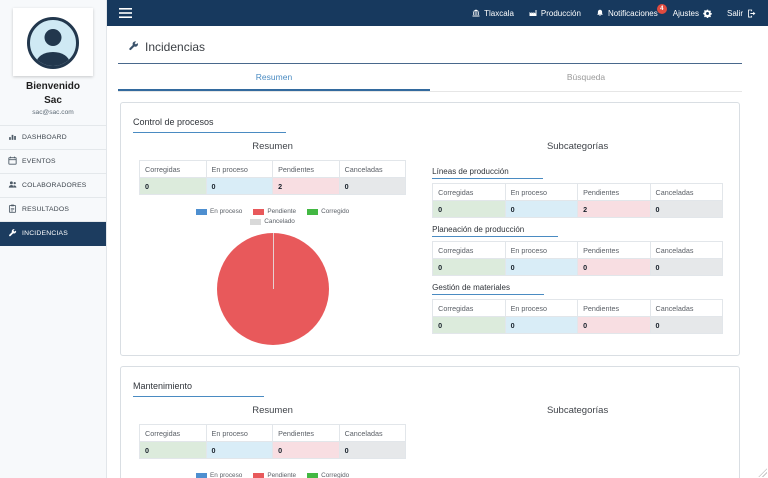 Image resolution: width=768 pixels, height=478 pixels. I want to click on sidebar-item-eventos: EVENTOS, so click(53, 162).